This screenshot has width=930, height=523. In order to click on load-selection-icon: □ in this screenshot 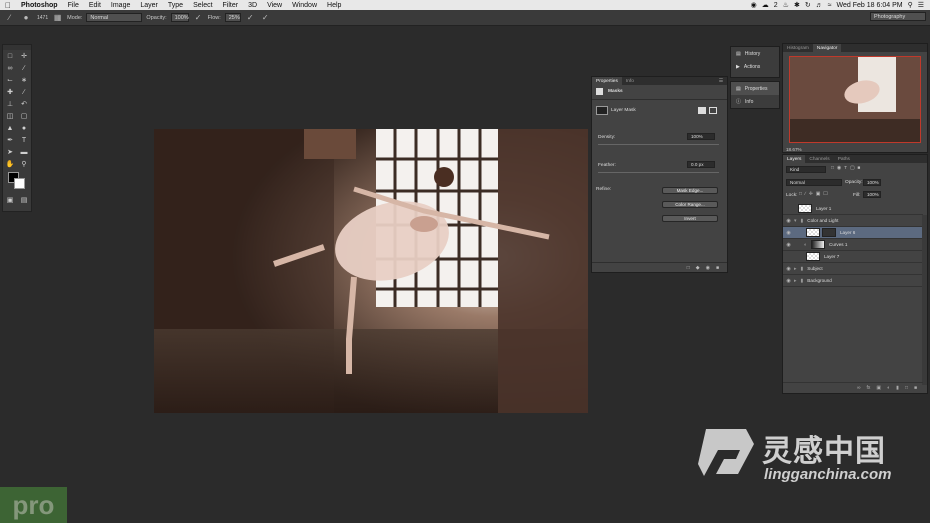, I will do `click(688, 268)`.